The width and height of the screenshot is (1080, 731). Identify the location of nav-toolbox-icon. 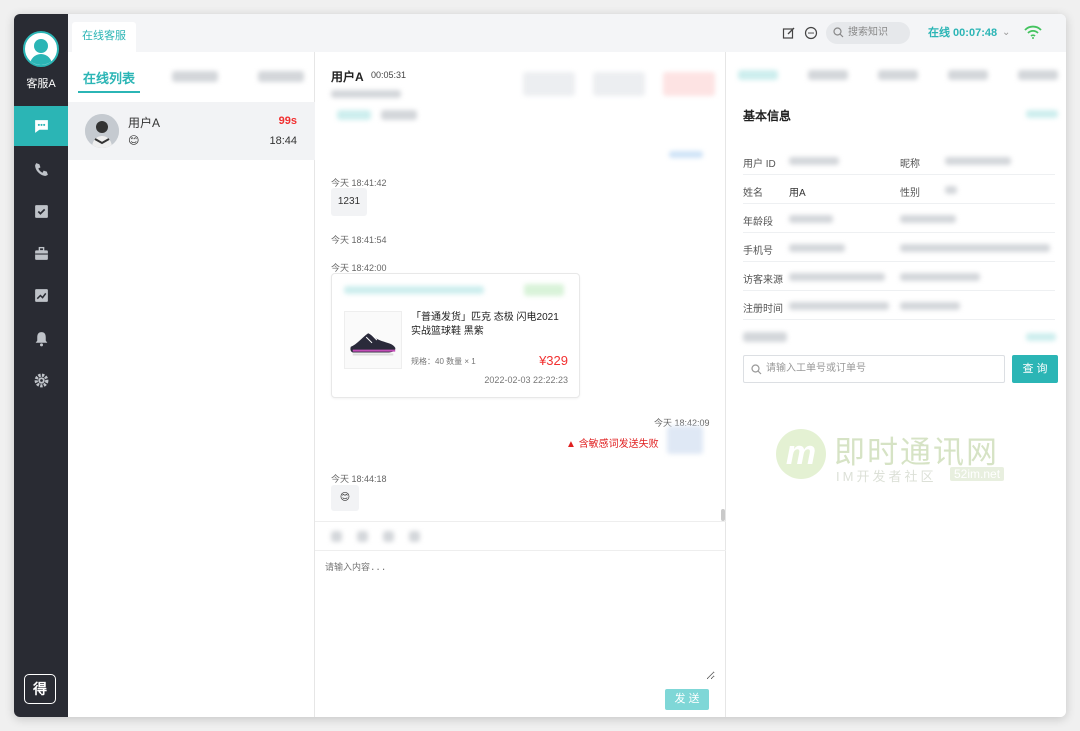
(41, 253).